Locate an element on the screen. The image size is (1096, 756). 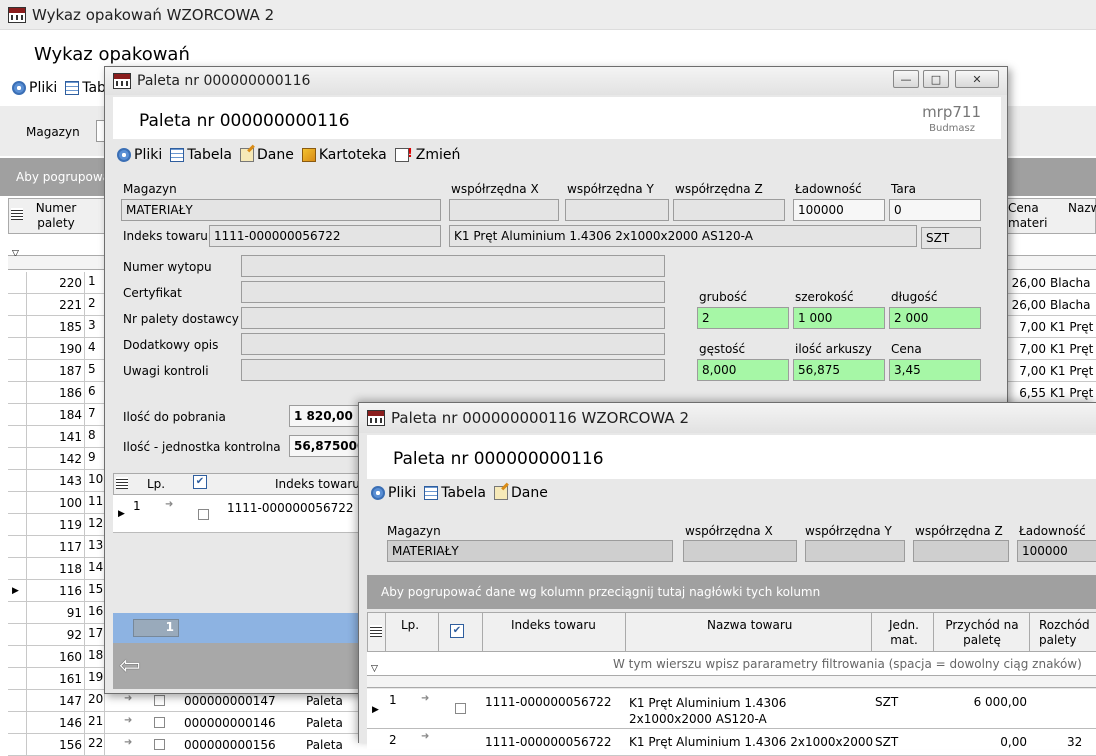
field-tara: 0 is located at coordinates (935, 210).